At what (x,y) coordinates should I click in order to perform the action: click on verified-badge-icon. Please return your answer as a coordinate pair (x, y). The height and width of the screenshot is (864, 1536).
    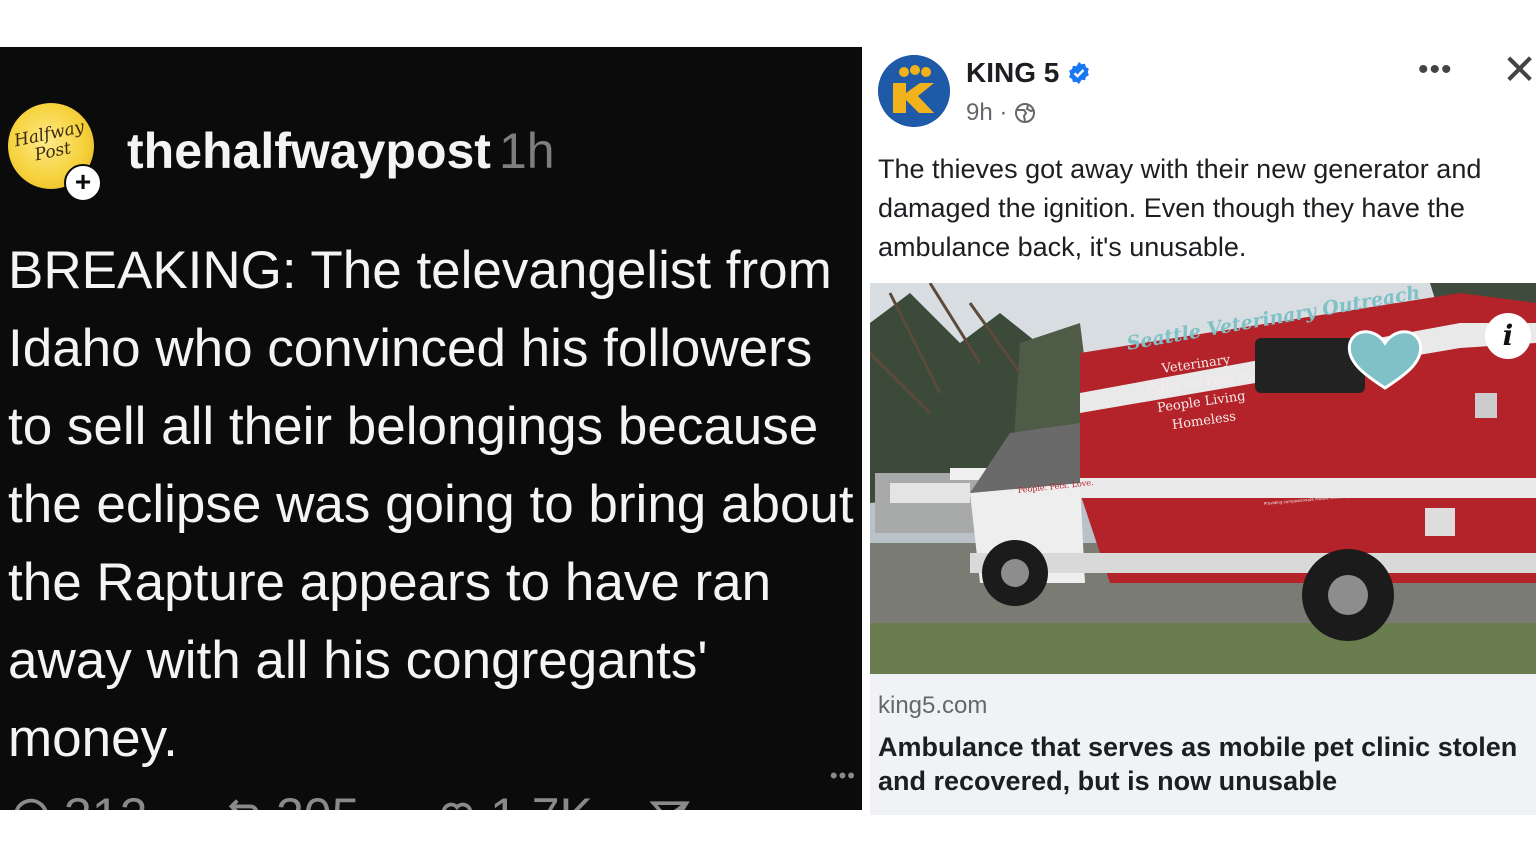
    Looking at the image, I should click on (1079, 73).